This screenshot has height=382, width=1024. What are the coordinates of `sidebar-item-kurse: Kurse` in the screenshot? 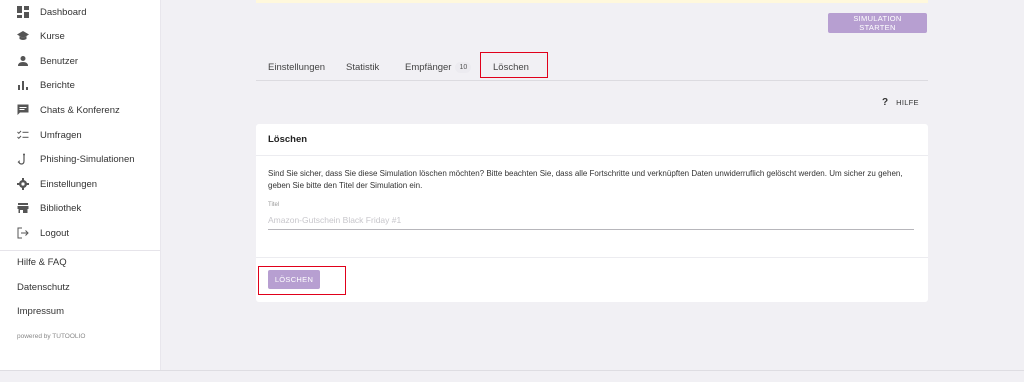 It's located at (80, 36).